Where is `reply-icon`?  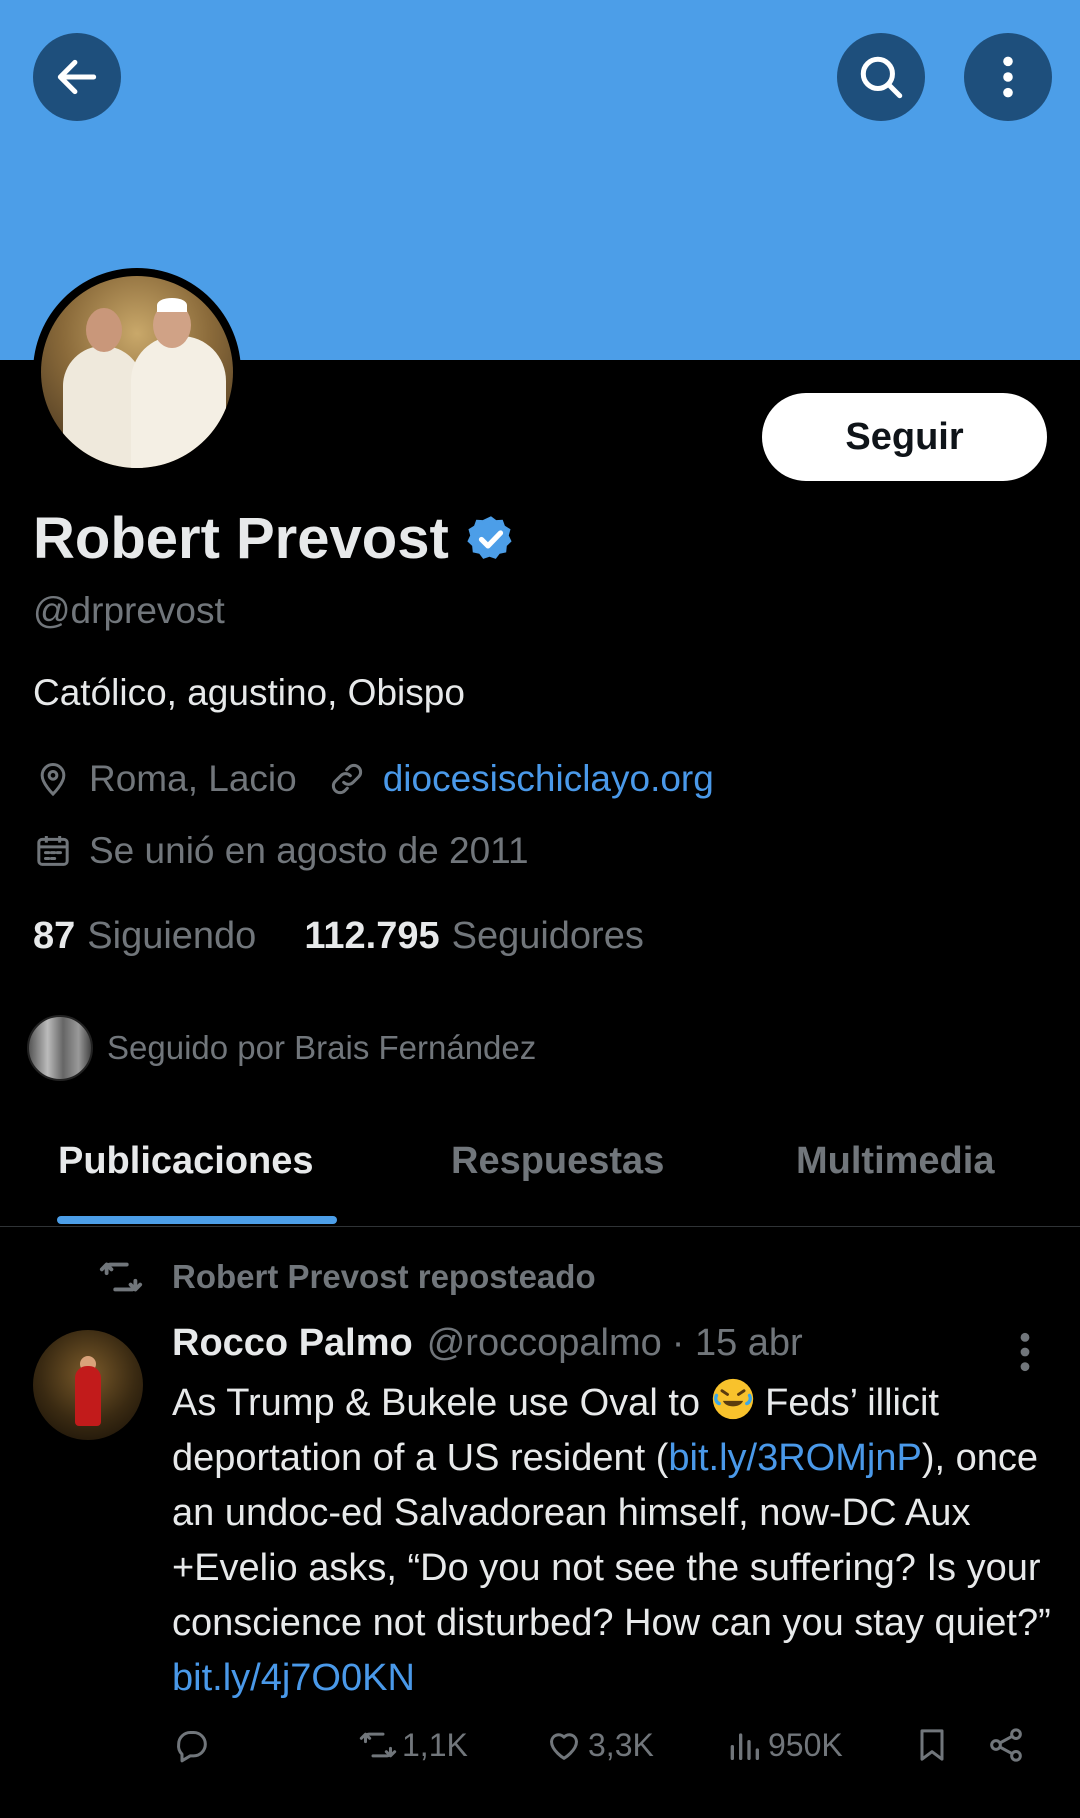
reply-icon is located at coordinates (192, 1747).